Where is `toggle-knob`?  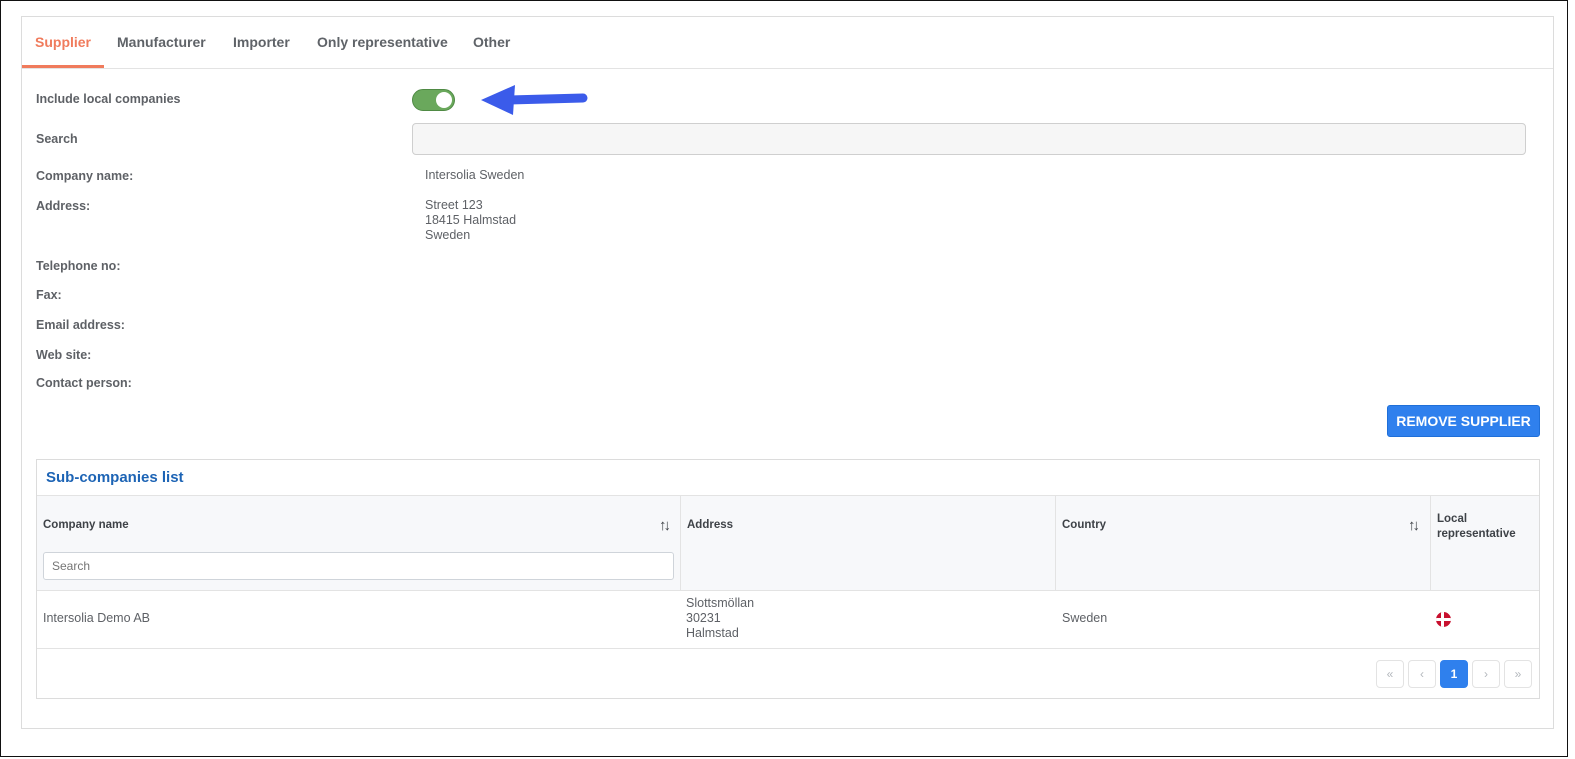 toggle-knob is located at coordinates (444, 100).